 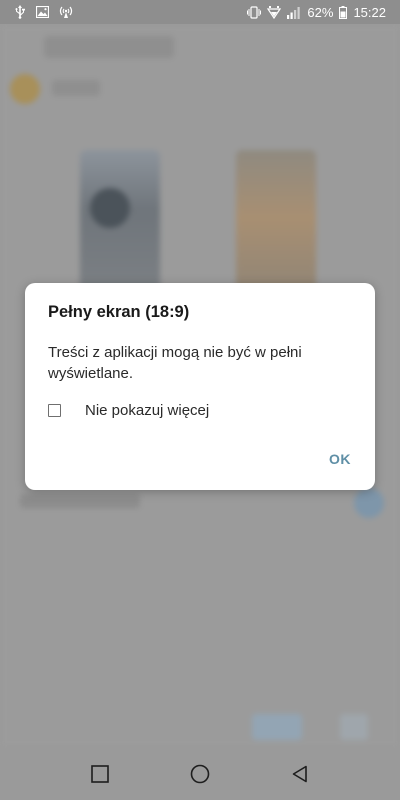 What do you see at coordinates (369, 503) in the screenshot?
I see `background-toggle` at bounding box center [369, 503].